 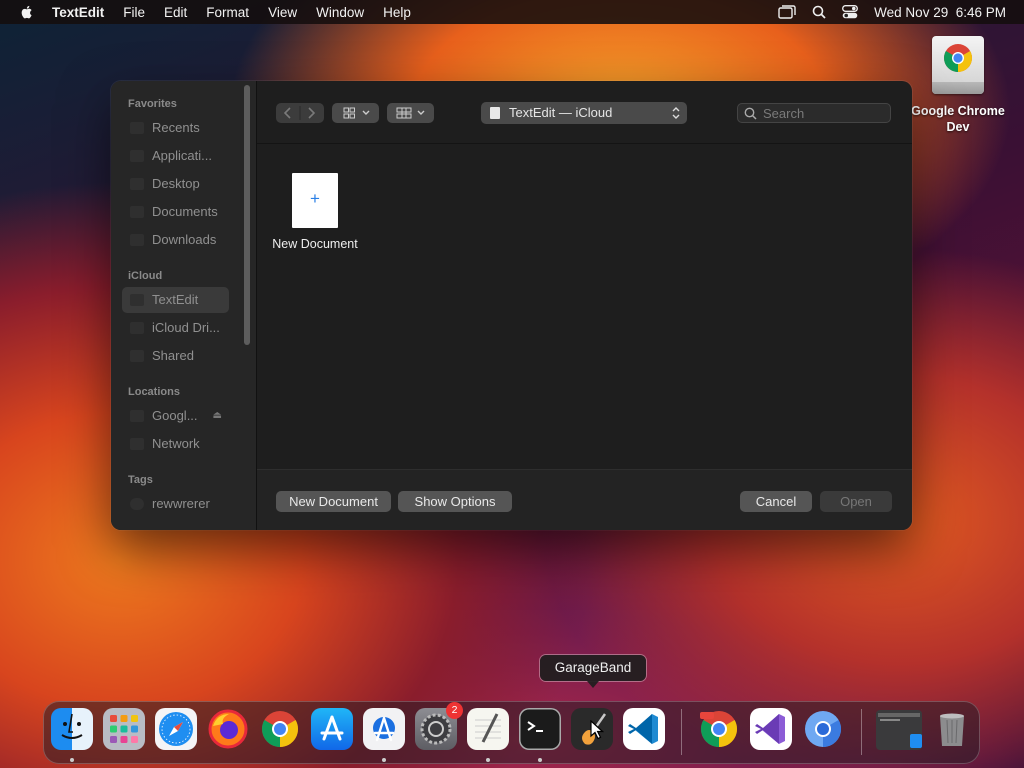 What do you see at coordinates (287, 113) in the screenshot?
I see `back-chevron-icon` at bounding box center [287, 113].